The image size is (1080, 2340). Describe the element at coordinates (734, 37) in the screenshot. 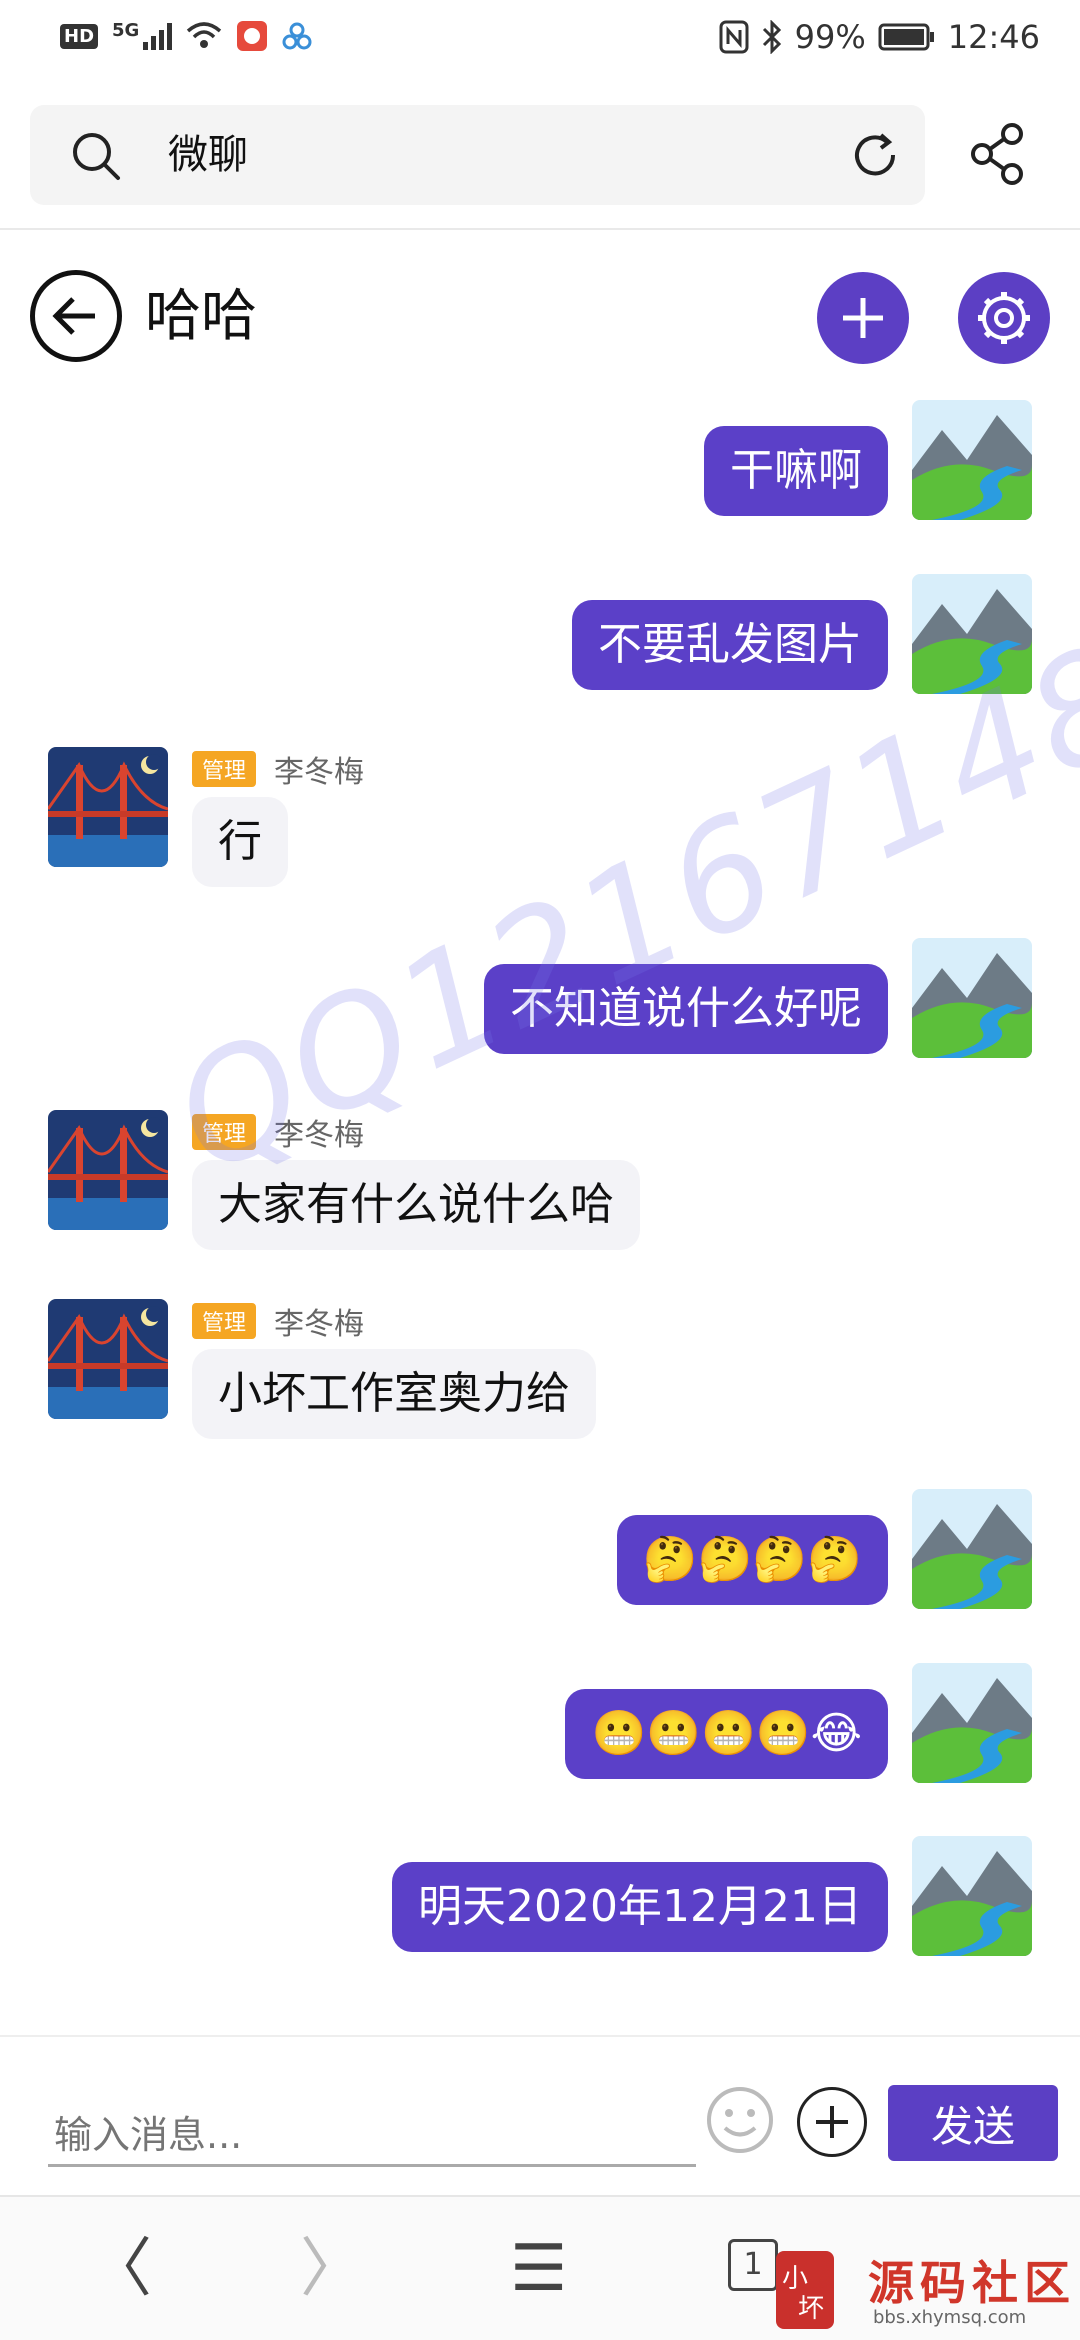

I see `nfc-icon` at that location.